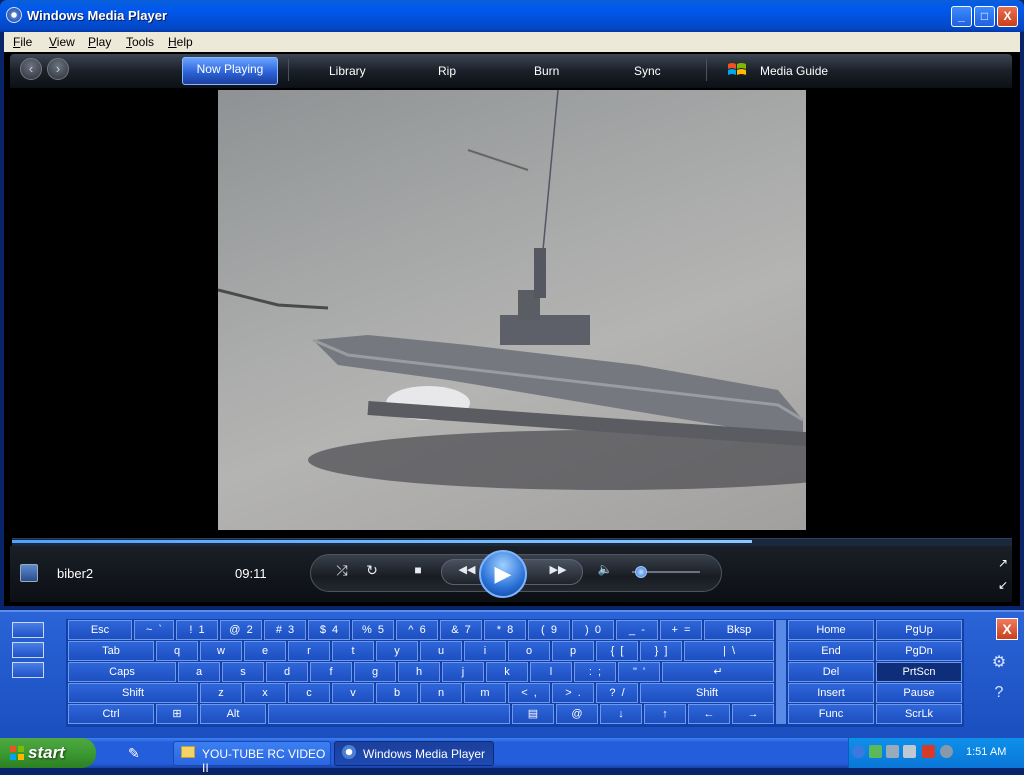 The height and width of the screenshot is (775, 1024). Describe the element at coordinates (919, 630) in the screenshot. I see `nav-key: PgUp` at that location.